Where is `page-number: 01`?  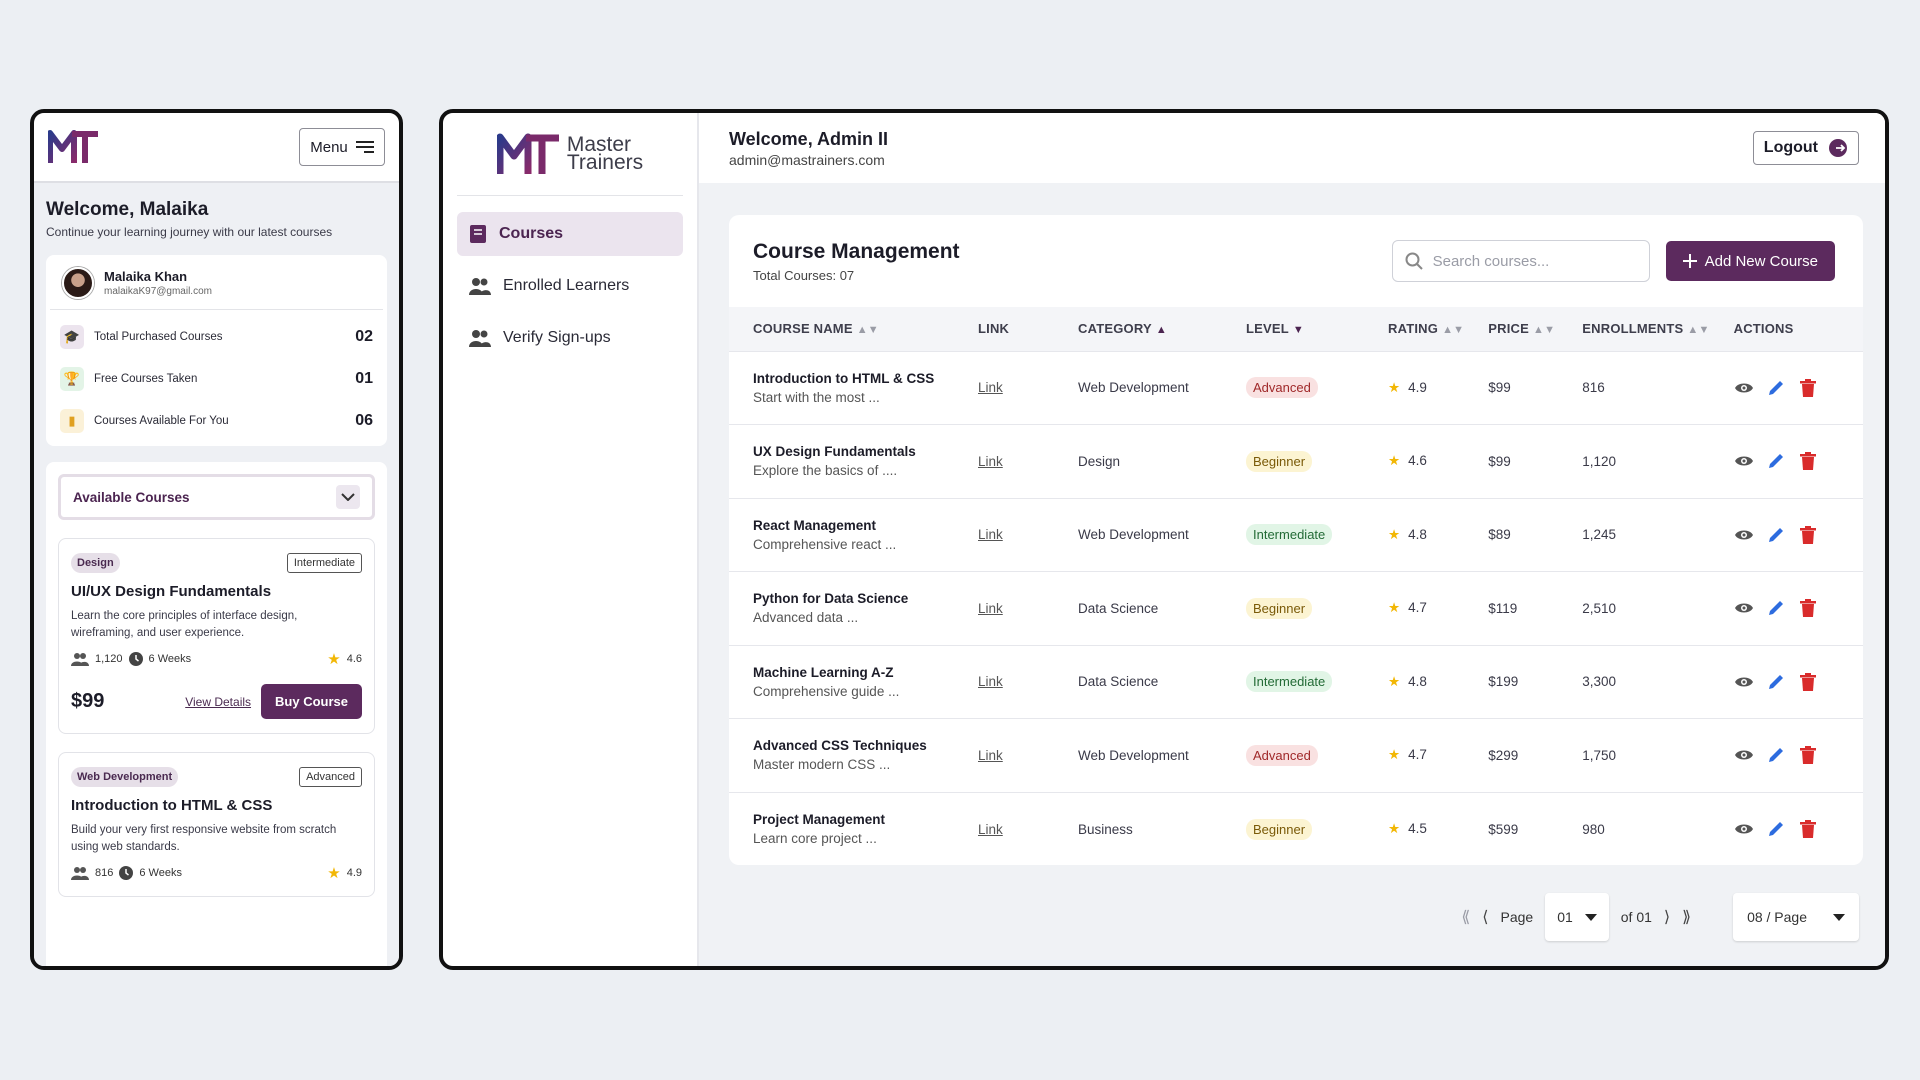
page-number: 01 is located at coordinates (1565, 917).